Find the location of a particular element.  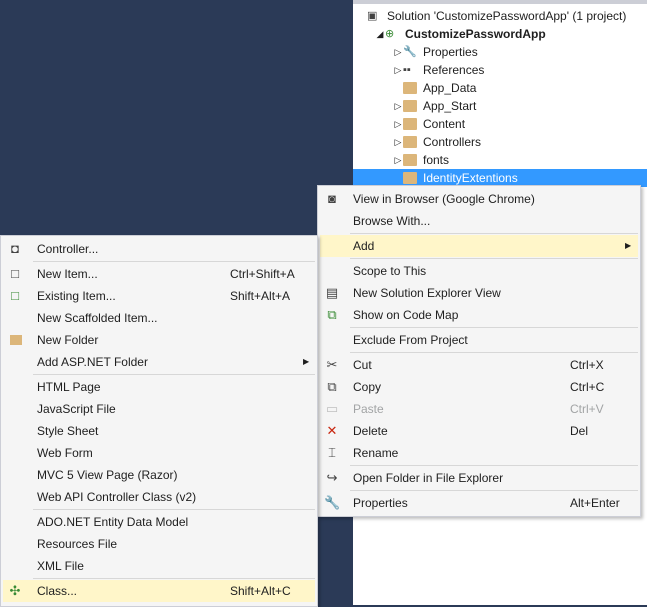

tree-item-label: CustomizePasswordApp is located at coordinates (475, 34).